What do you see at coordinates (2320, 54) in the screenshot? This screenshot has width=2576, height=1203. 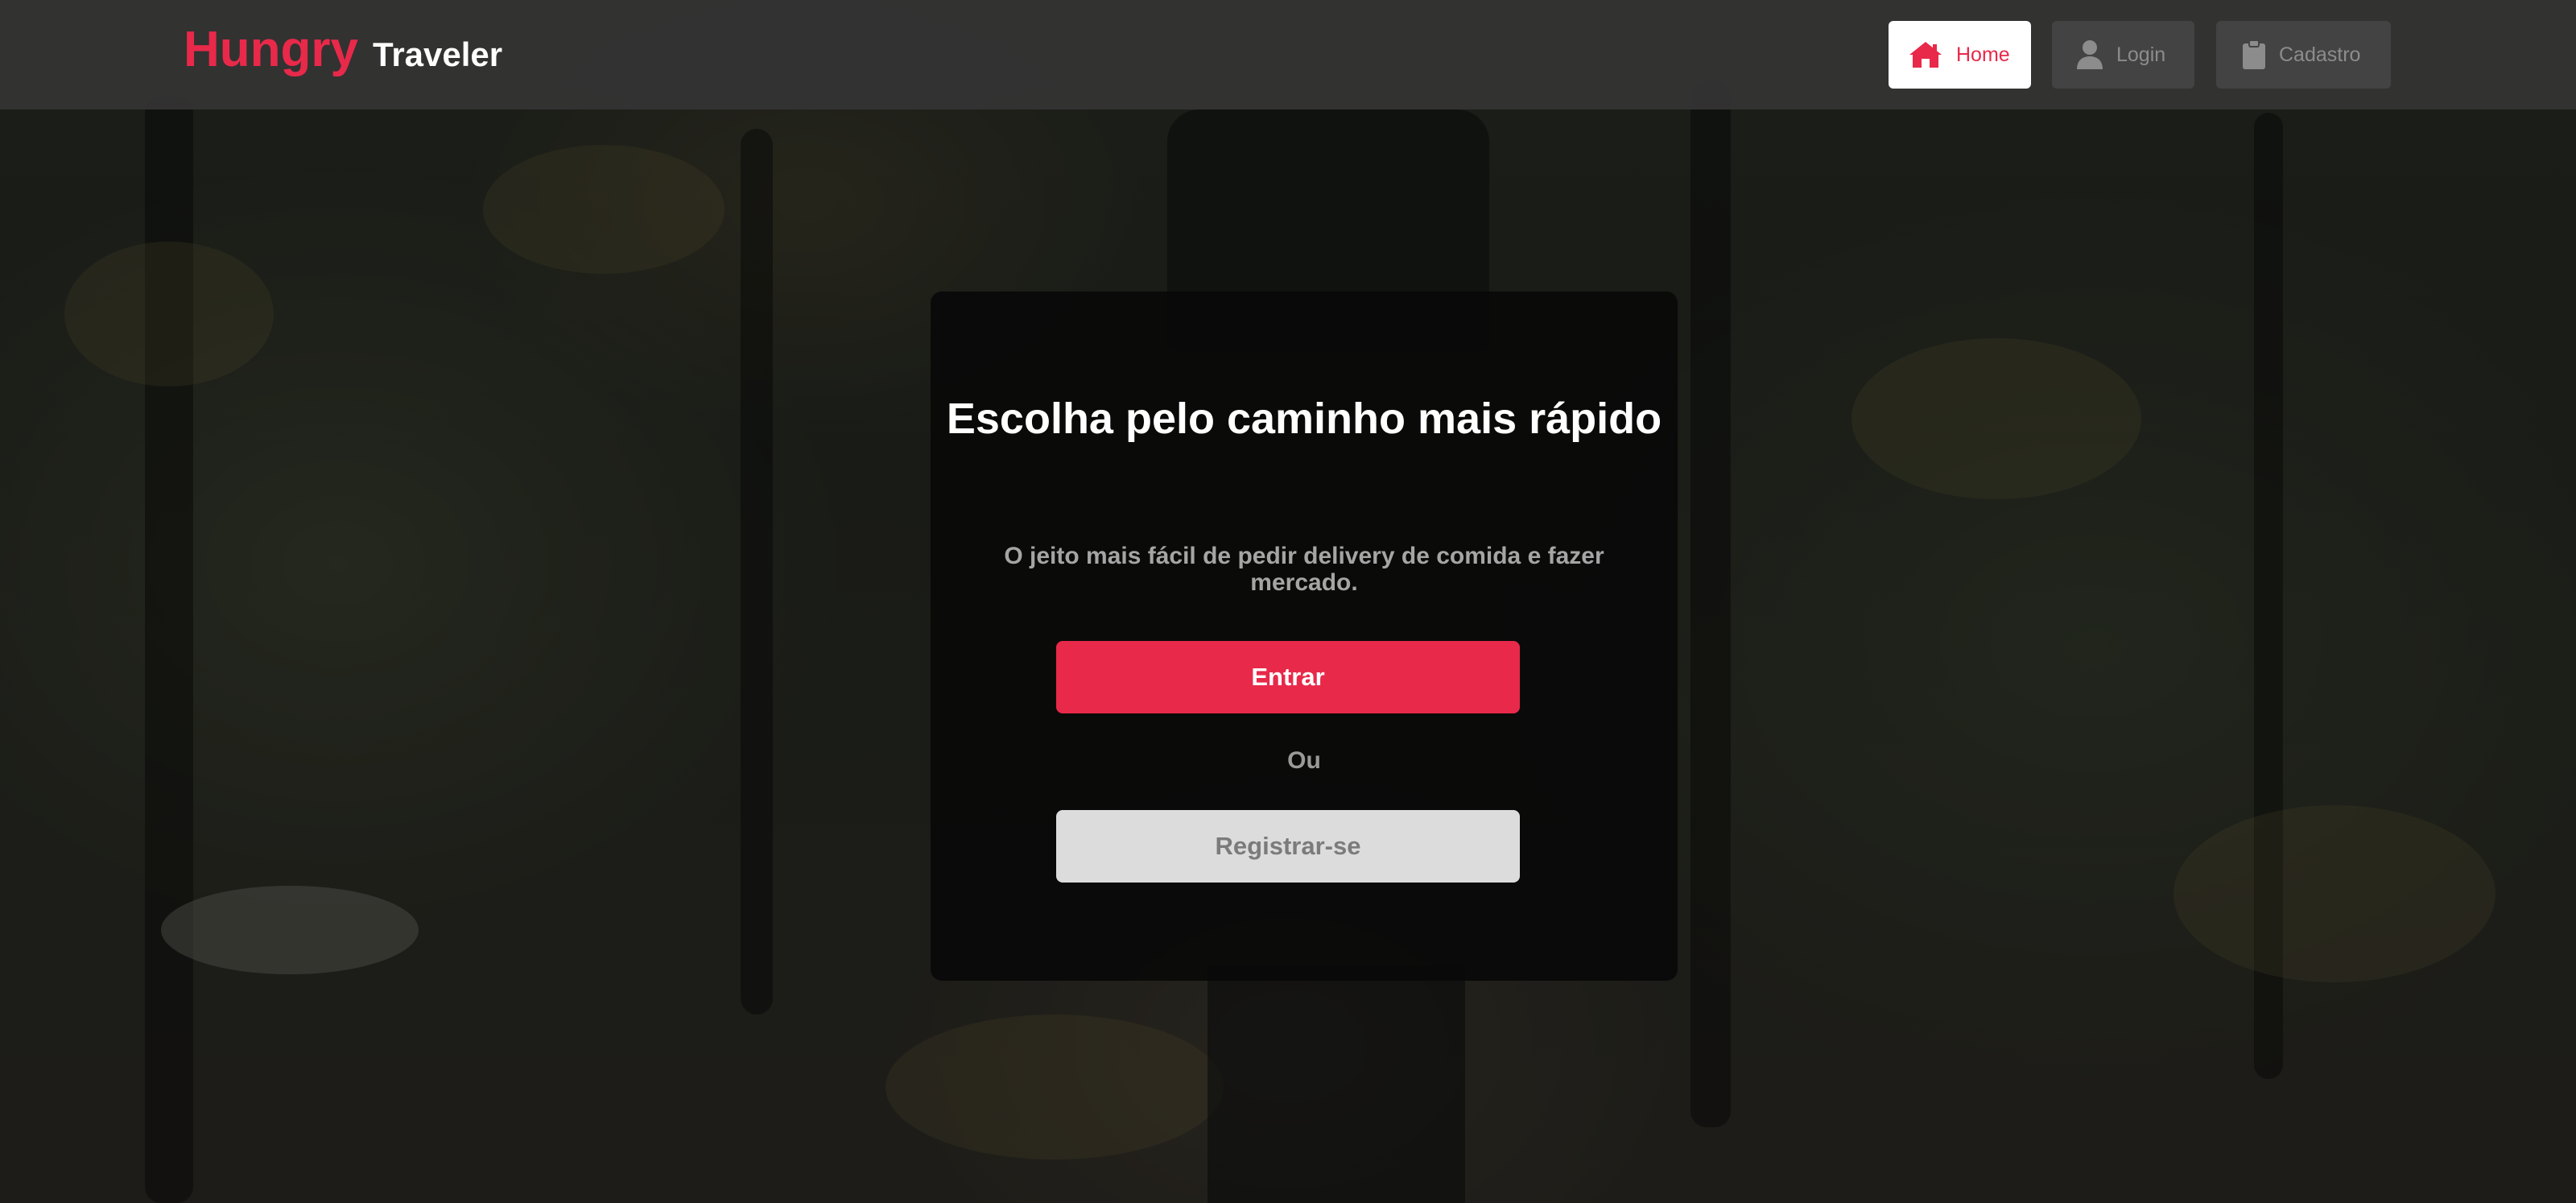 I see `nav-signup-label: Cadastro` at bounding box center [2320, 54].